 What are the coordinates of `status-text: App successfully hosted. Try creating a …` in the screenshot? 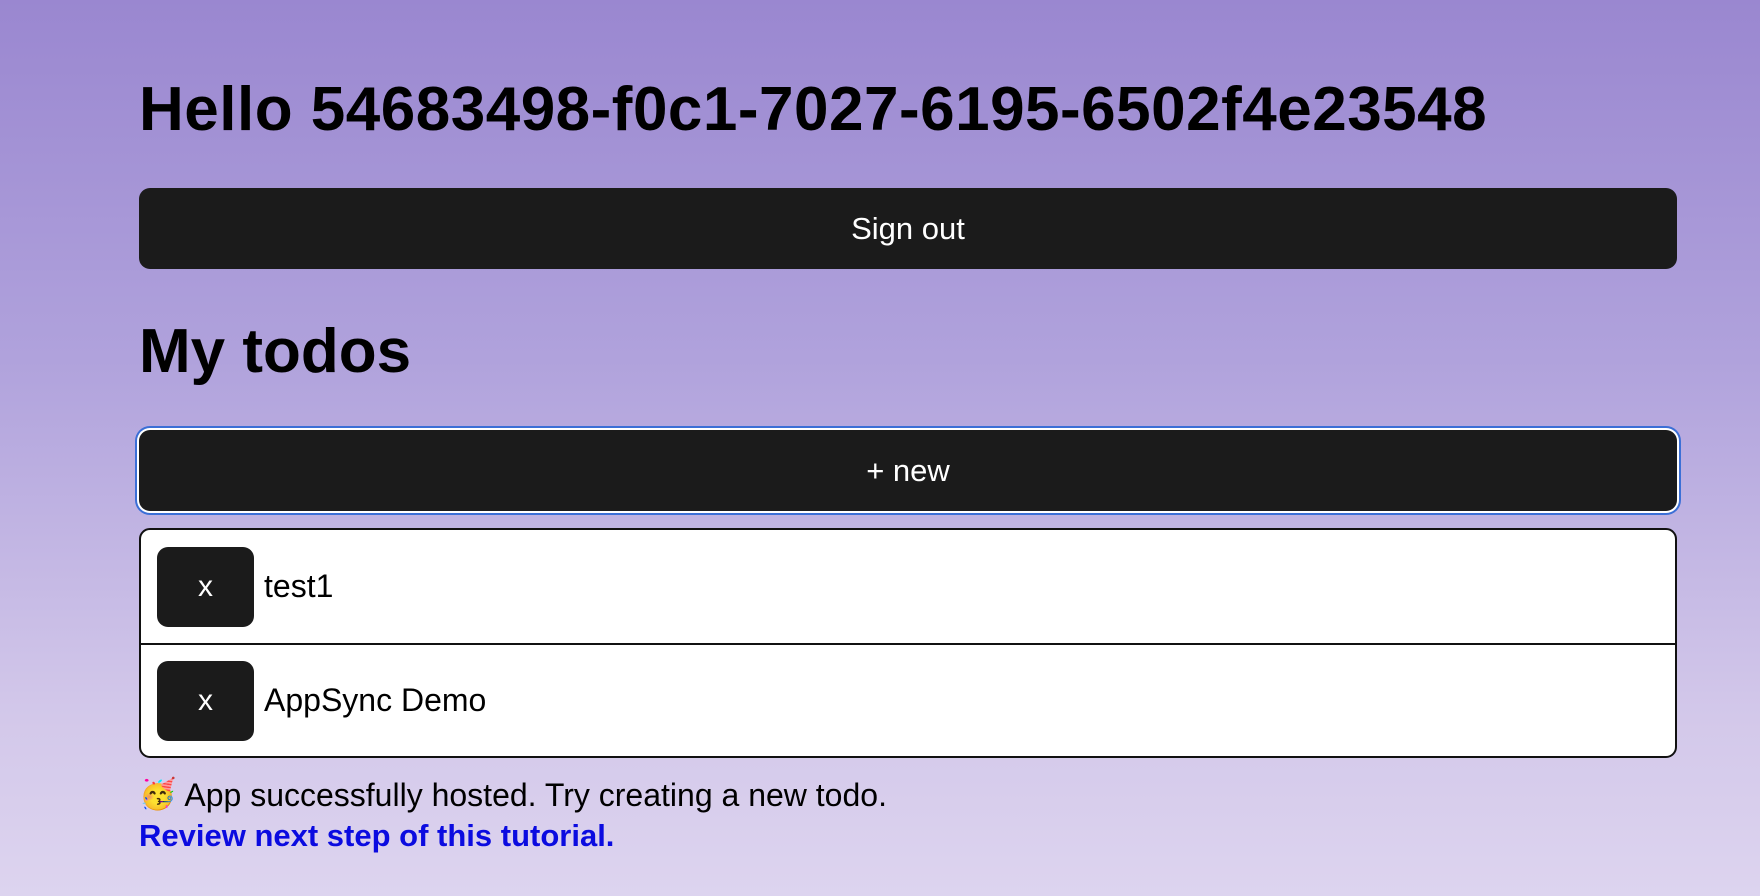 It's located at (535, 795).